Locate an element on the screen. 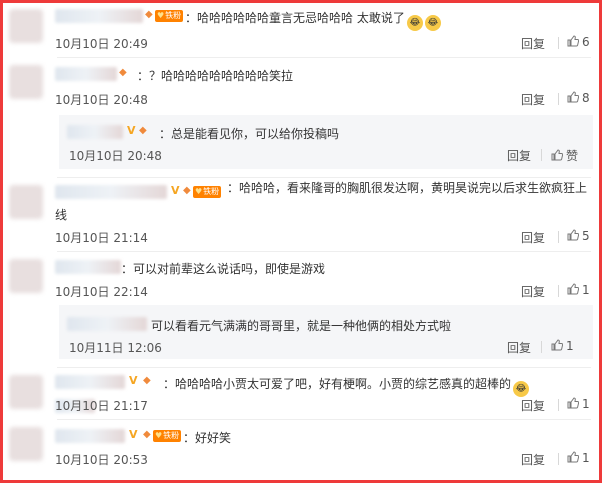 This screenshot has height=483, width=602. sub-reply: V ◆ ：总是能看见你，可以给你投稿吗 10月10日 20:48 回复 赞 is located at coordinates (326, 142).